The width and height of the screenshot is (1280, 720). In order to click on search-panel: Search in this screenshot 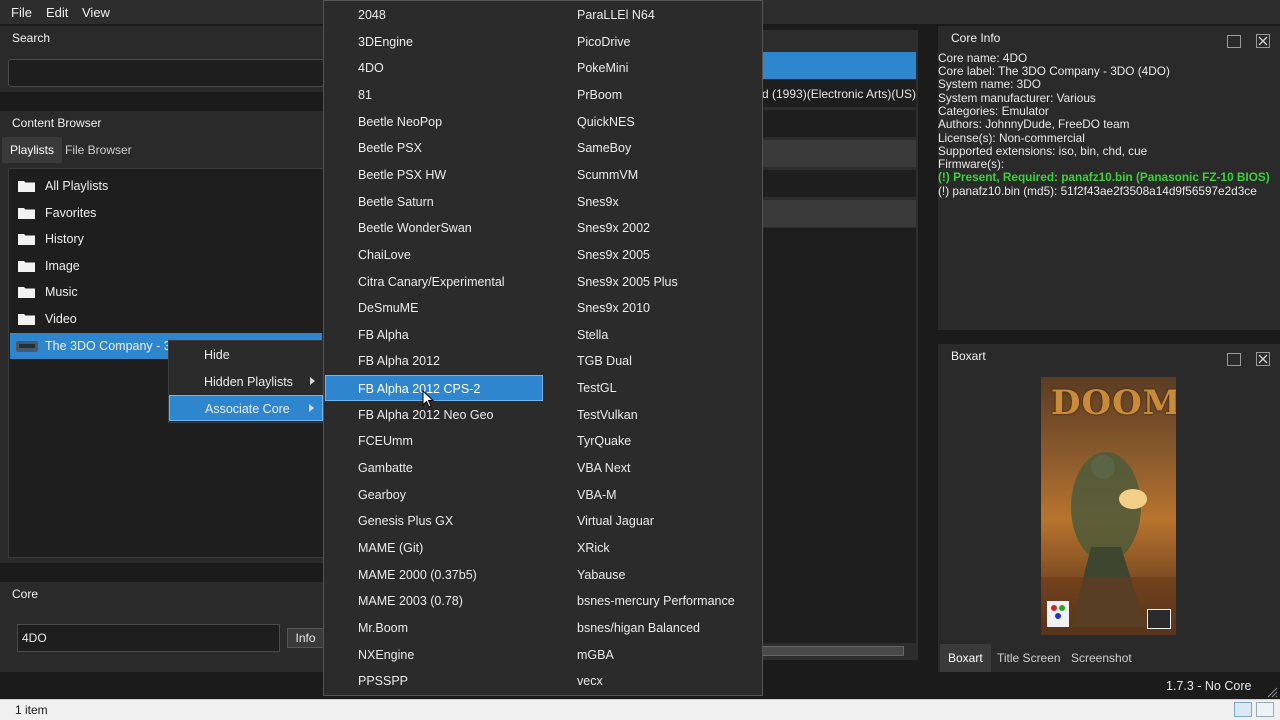, I will do `click(162, 59)`.